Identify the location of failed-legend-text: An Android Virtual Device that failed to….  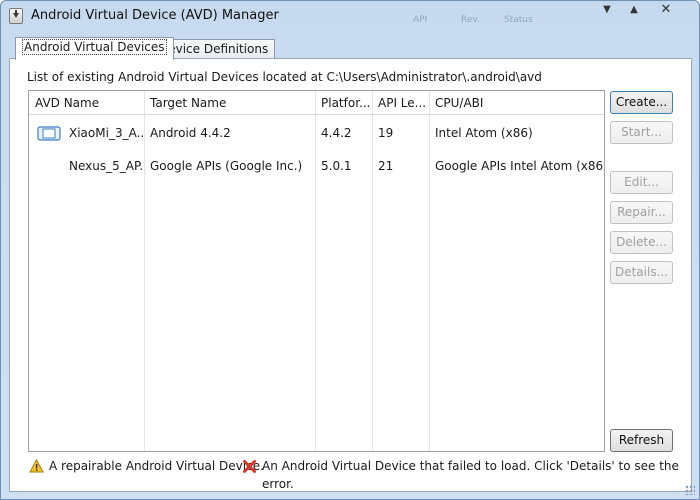
(470, 475).